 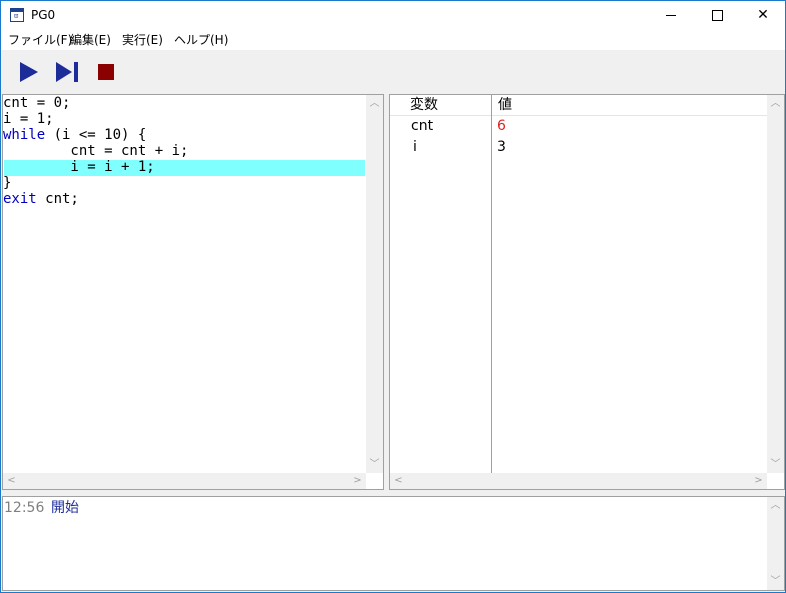 I want to click on code-line: exit cnt;, so click(x=41, y=199).